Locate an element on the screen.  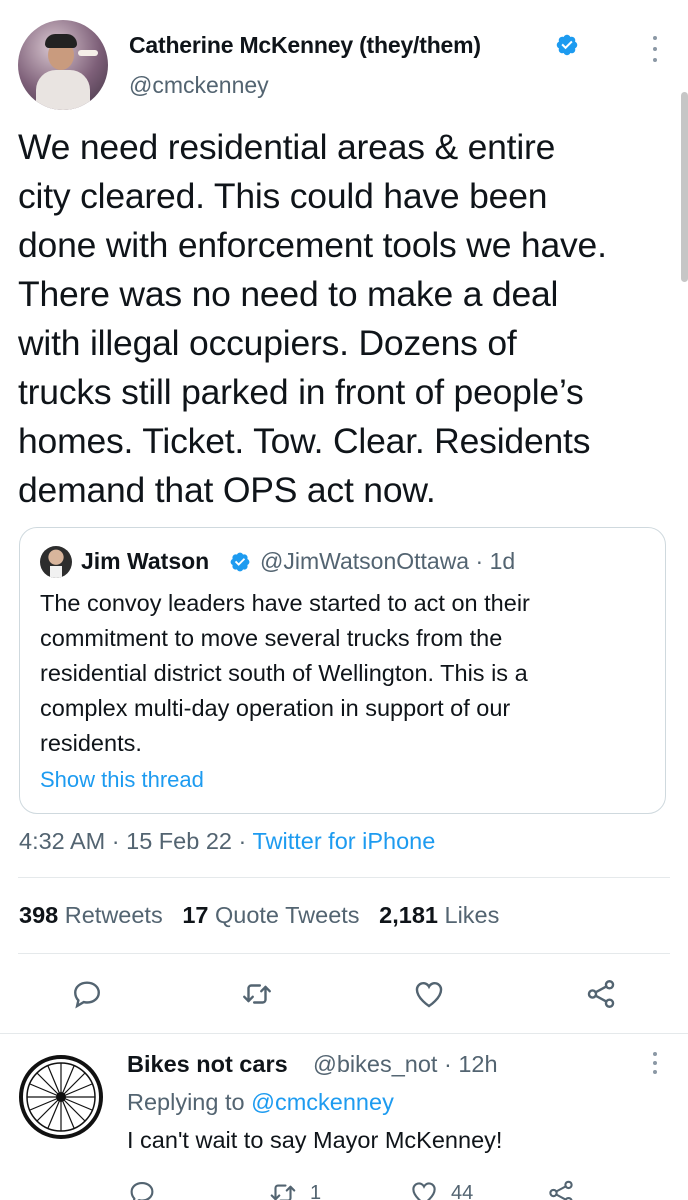
tweet-source-link: Twitter for iPhone is located at coordinates (343, 841).